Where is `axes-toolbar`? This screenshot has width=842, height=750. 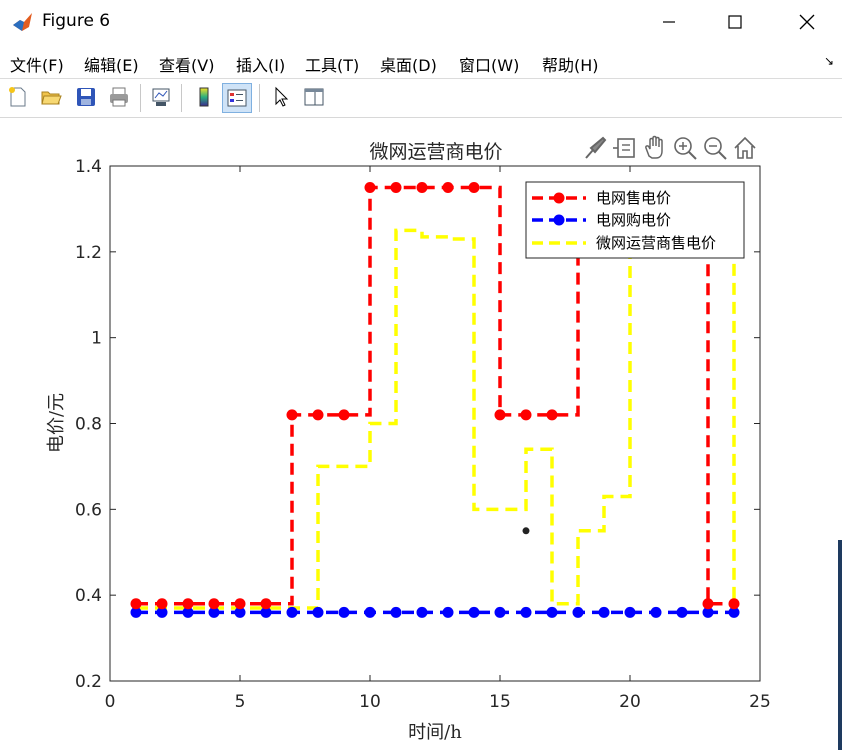
axes-toolbar is located at coordinates (670, 147).